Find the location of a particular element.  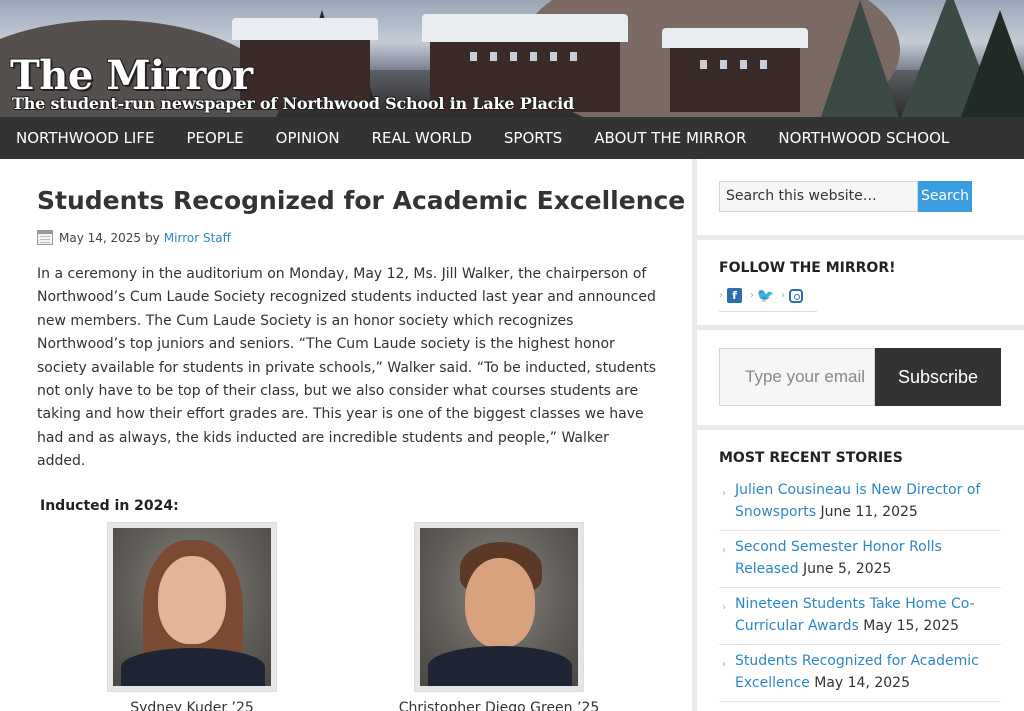

follow-widget: FOLLOW THE MIRROR! › f › 🐦 › is located at coordinates (860, 282).